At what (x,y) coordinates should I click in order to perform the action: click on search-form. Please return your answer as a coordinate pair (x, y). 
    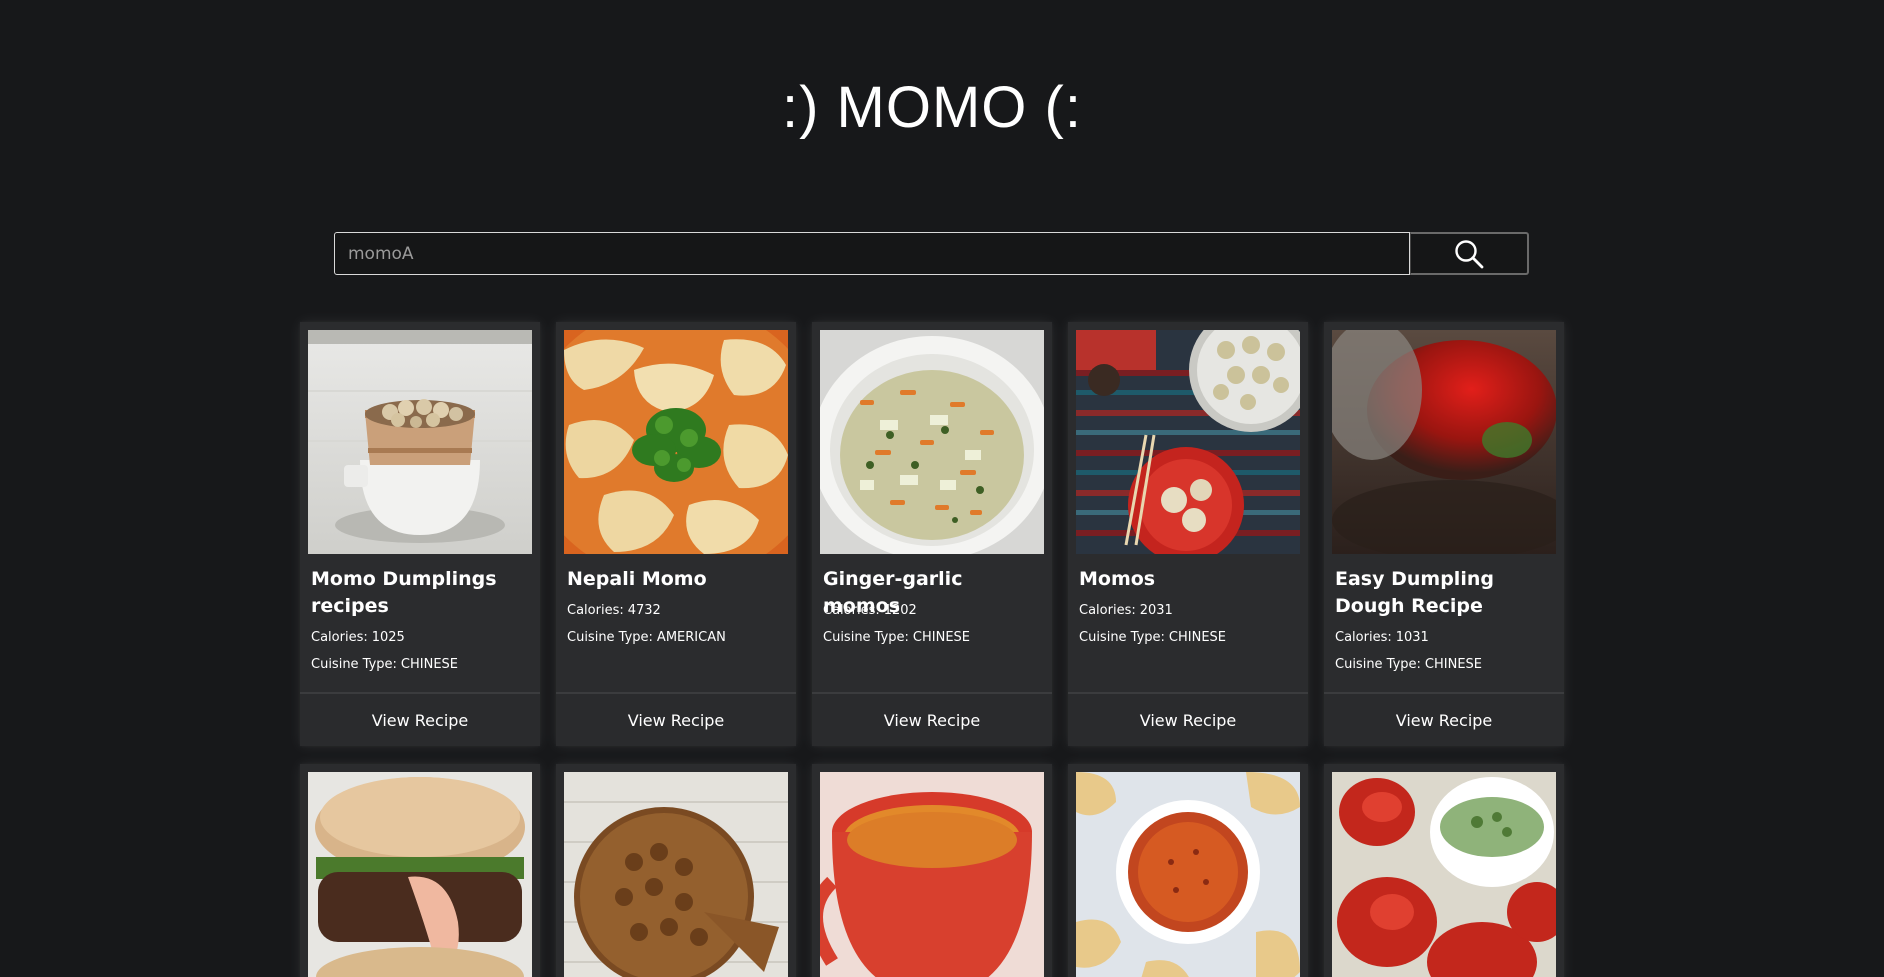
    Looking at the image, I should click on (931, 253).